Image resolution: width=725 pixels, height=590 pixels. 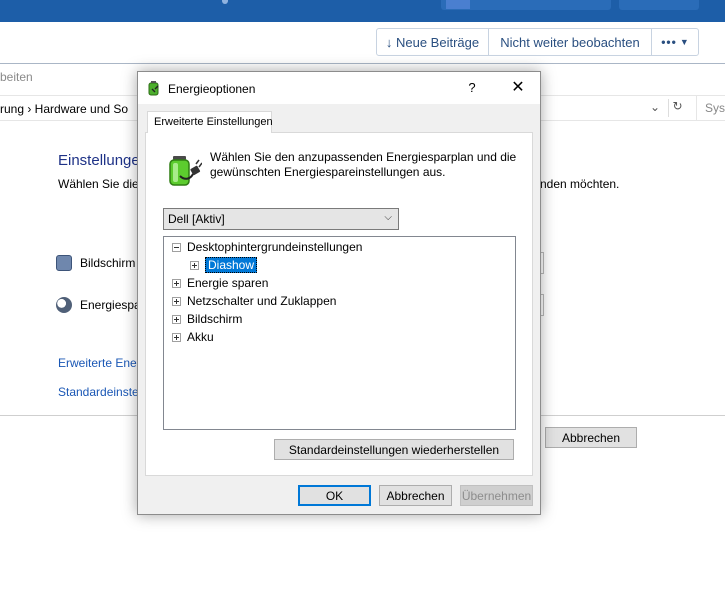 What do you see at coordinates (472, 89) in the screenshot?
I see `help-button: ?` at bounding box center [472, 89].